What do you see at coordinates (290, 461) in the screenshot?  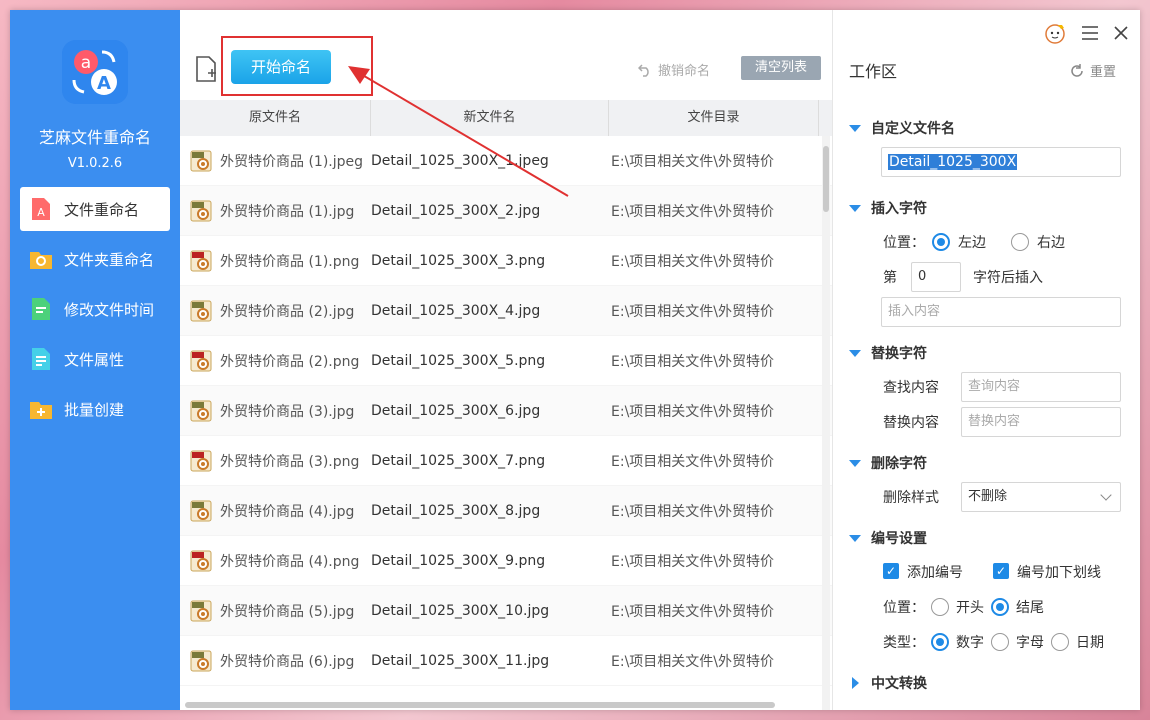 I see `original-name: 外贸特价商品 (3).png` at bounding box center [290, 461].